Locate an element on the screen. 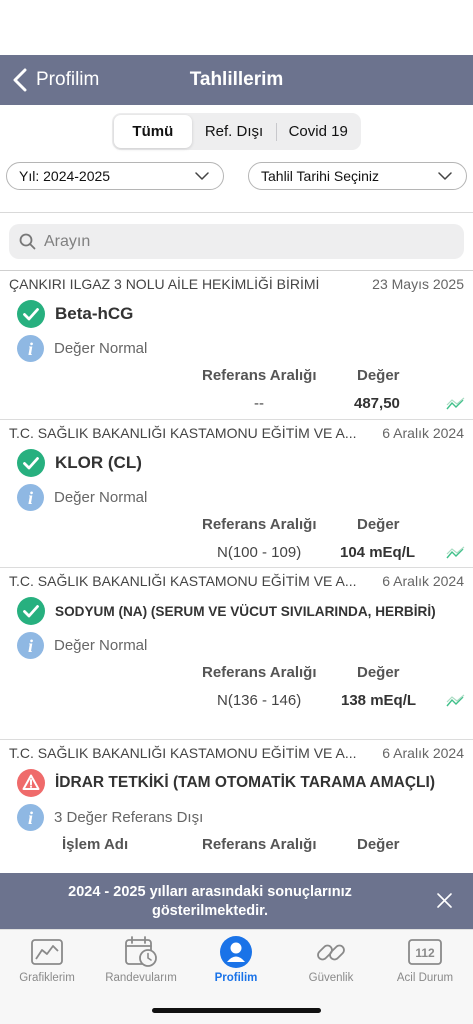  tab-emergency: 112 Acil Durum is located at coordinates (425, 962).